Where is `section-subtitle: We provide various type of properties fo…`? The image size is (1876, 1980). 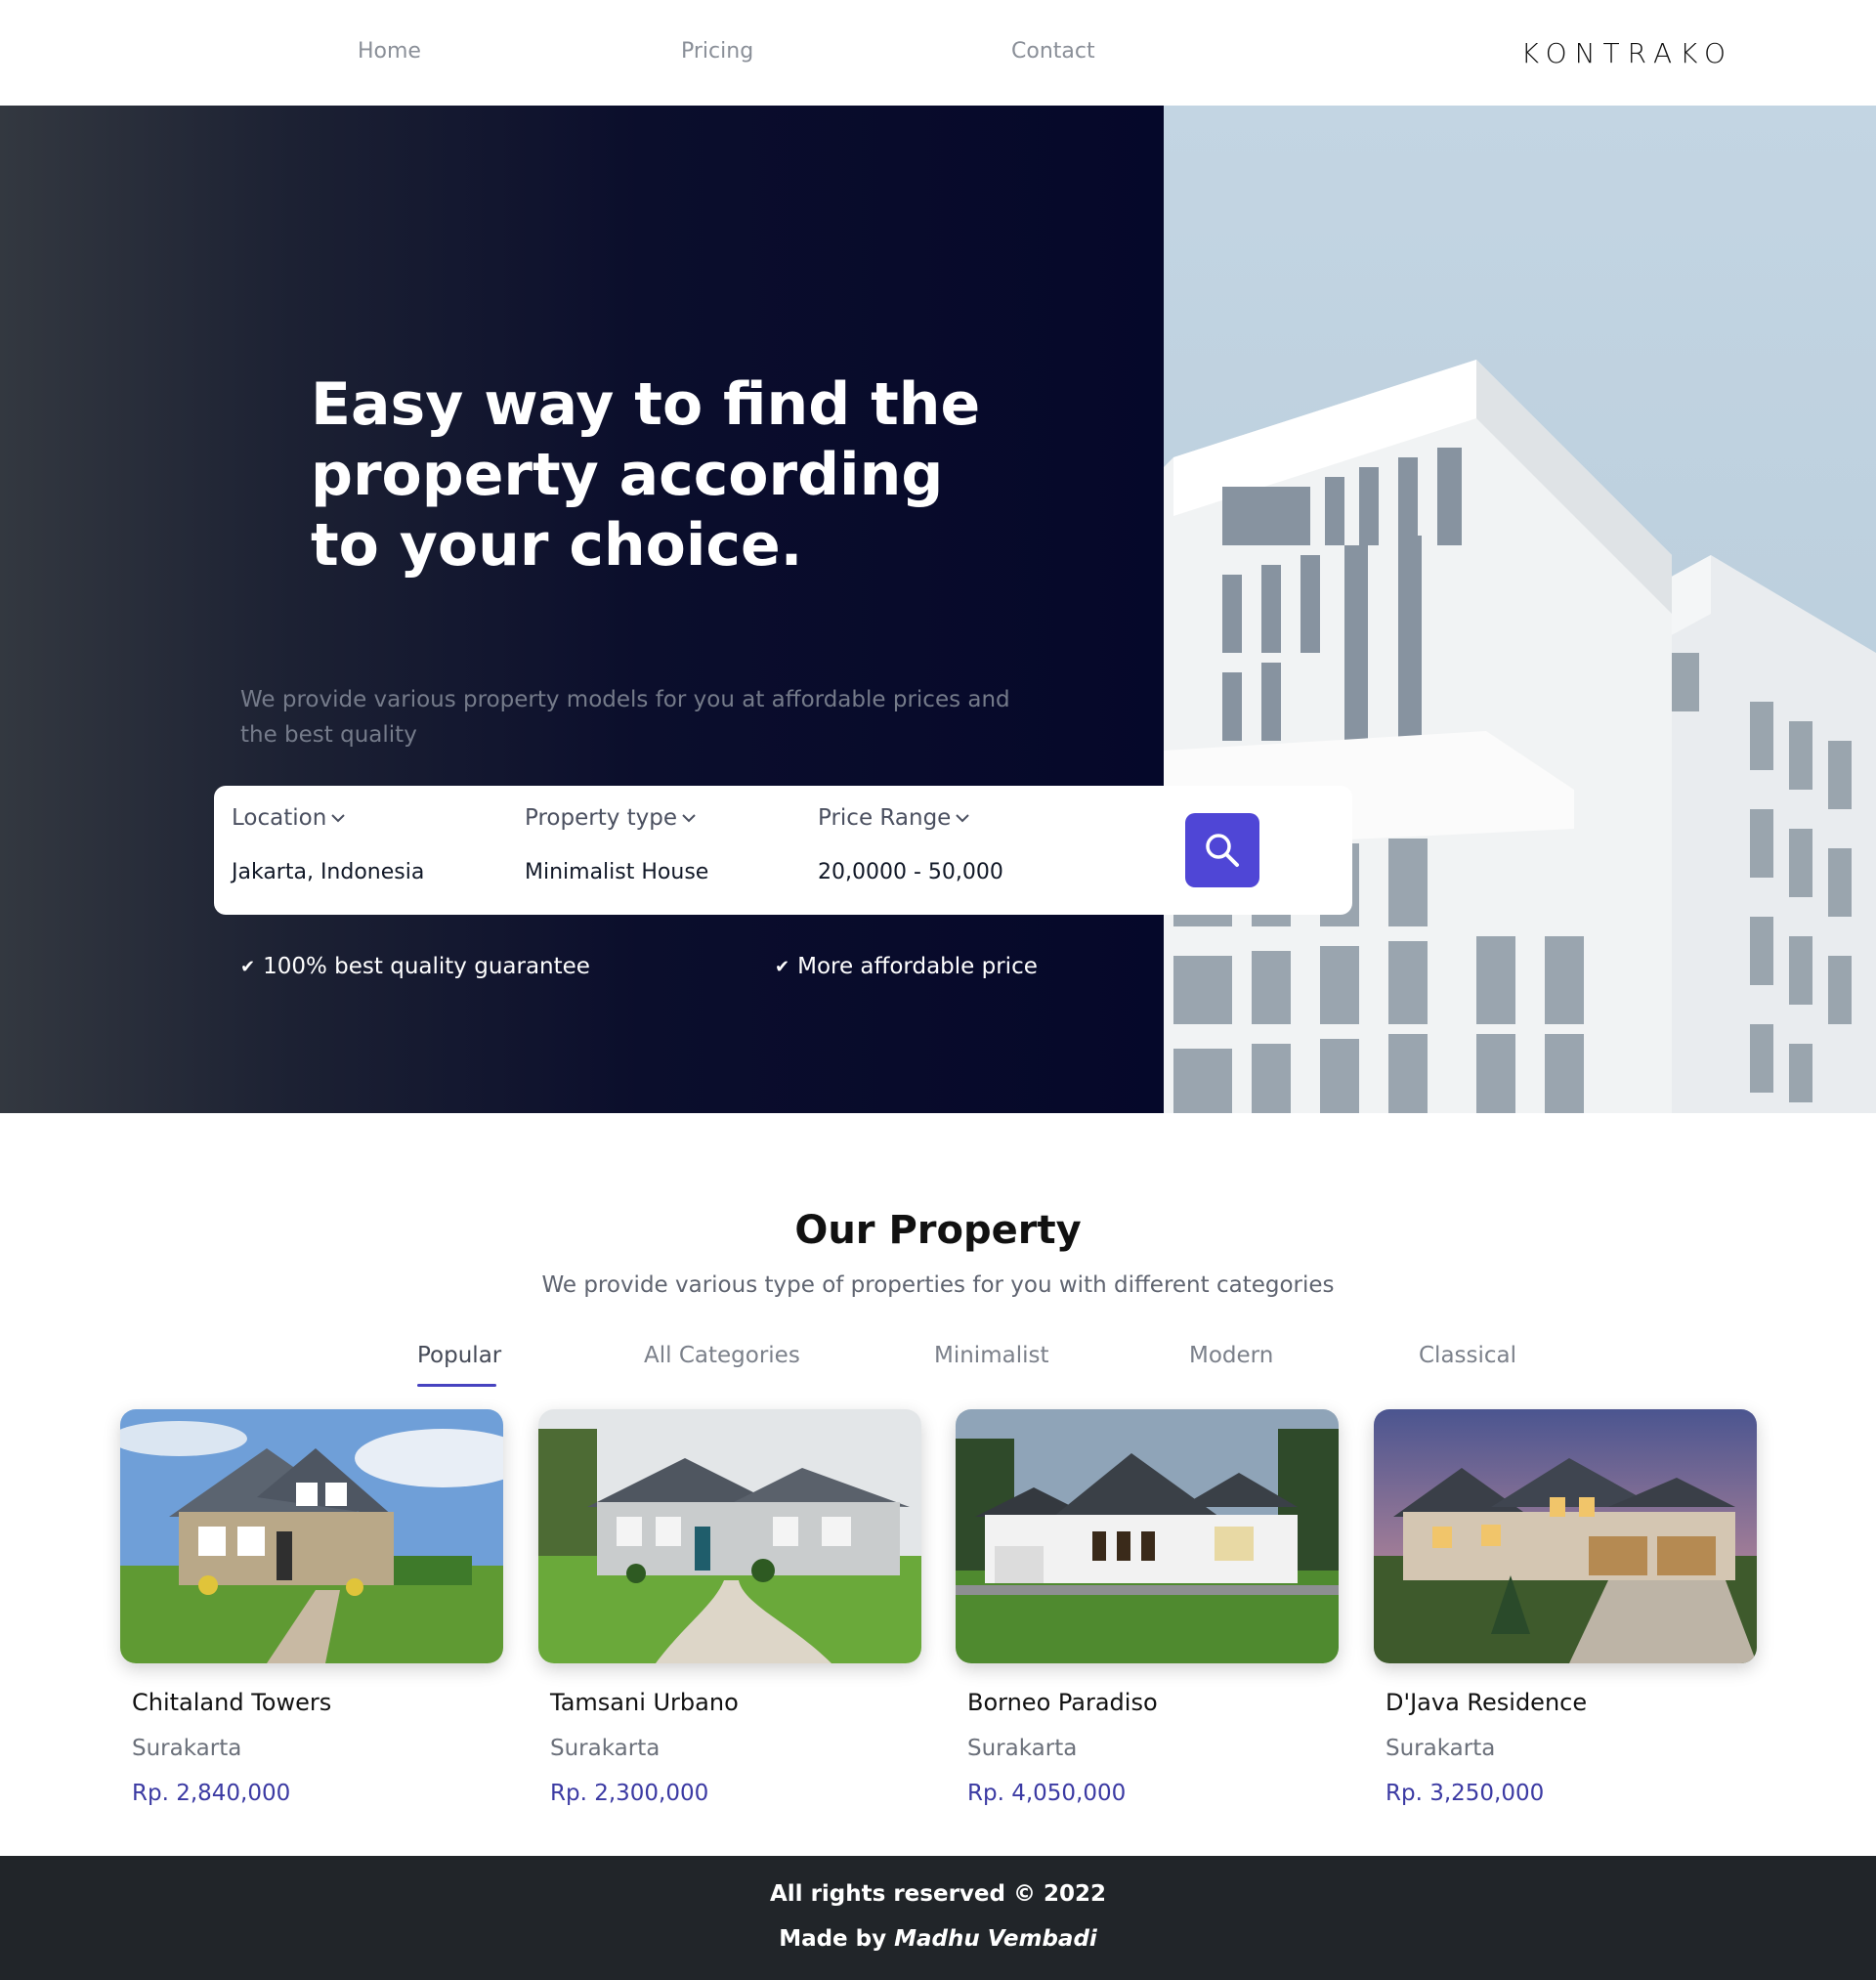 section-subtitle: We provide various type of properties fo… is located at coordinates (938, 1285).